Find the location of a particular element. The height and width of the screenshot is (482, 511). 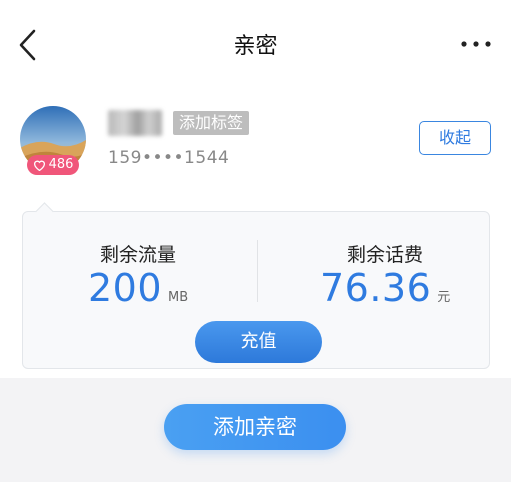

data-remaining-number: 200 is located at coordinates (125, 288).